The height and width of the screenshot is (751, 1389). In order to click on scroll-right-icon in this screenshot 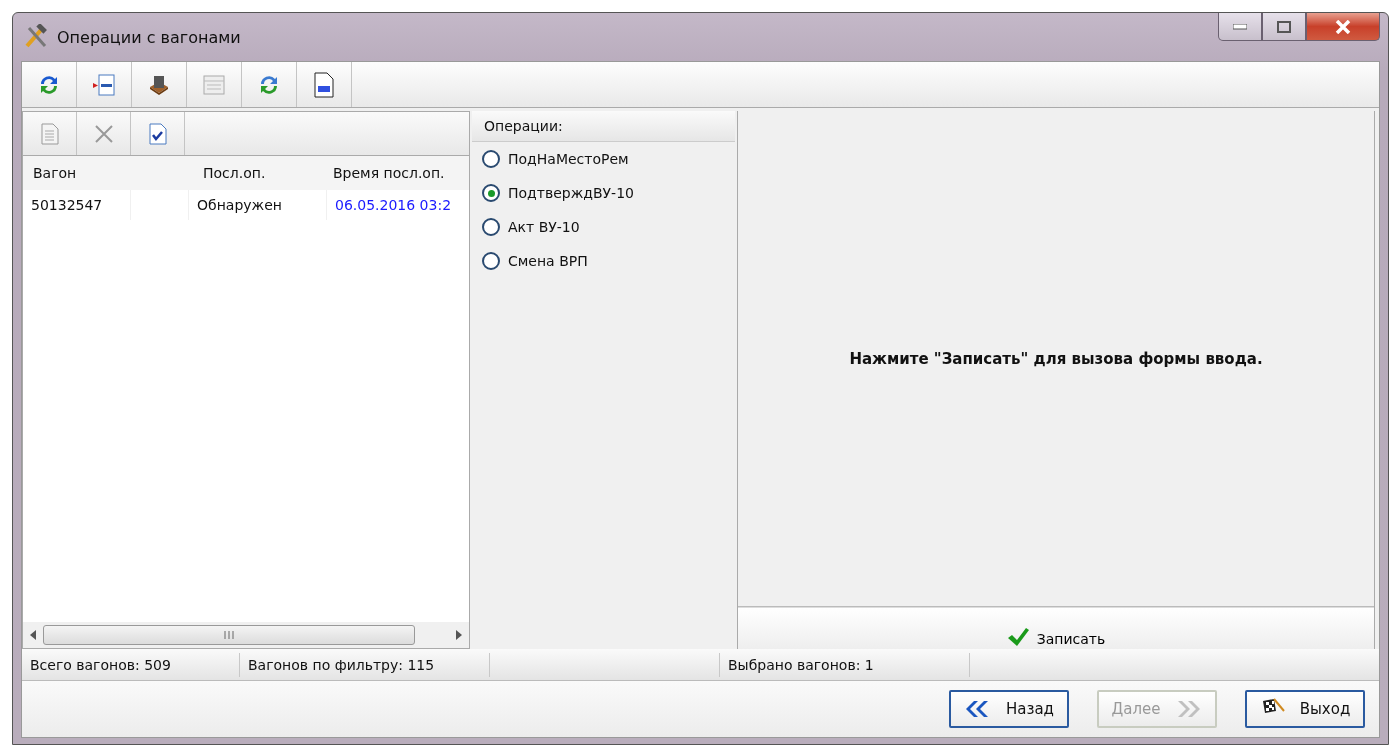, I will do `click(459, 635)`.